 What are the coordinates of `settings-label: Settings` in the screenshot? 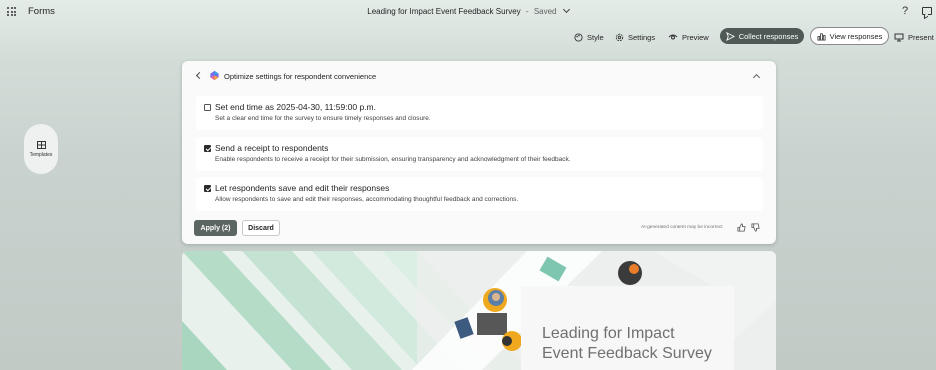 It's located at (642, 37).